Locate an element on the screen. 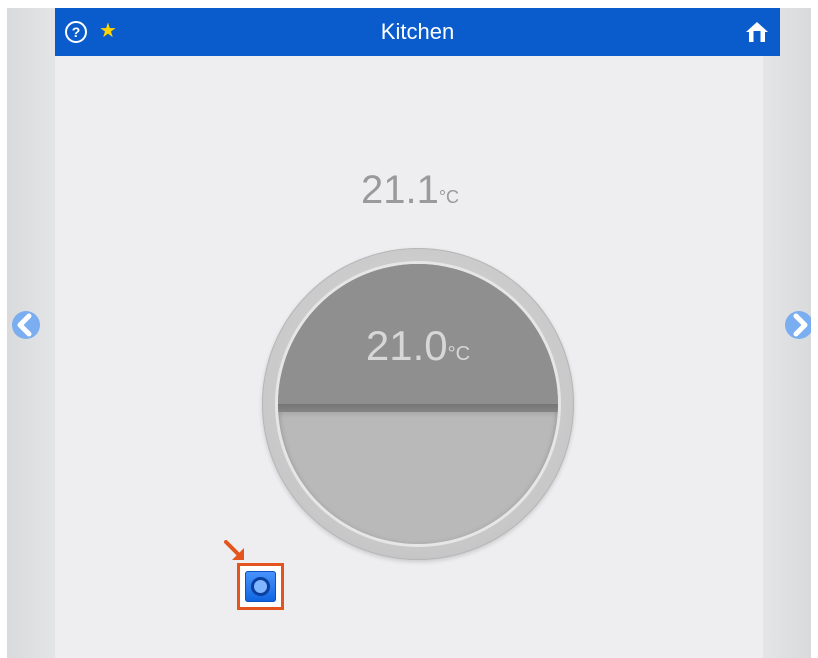  ring-icon is located at coordinates (260, 586).